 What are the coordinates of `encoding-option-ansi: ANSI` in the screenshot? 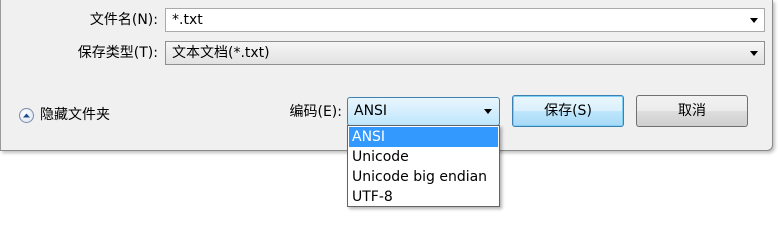 It's located at (423, 137).